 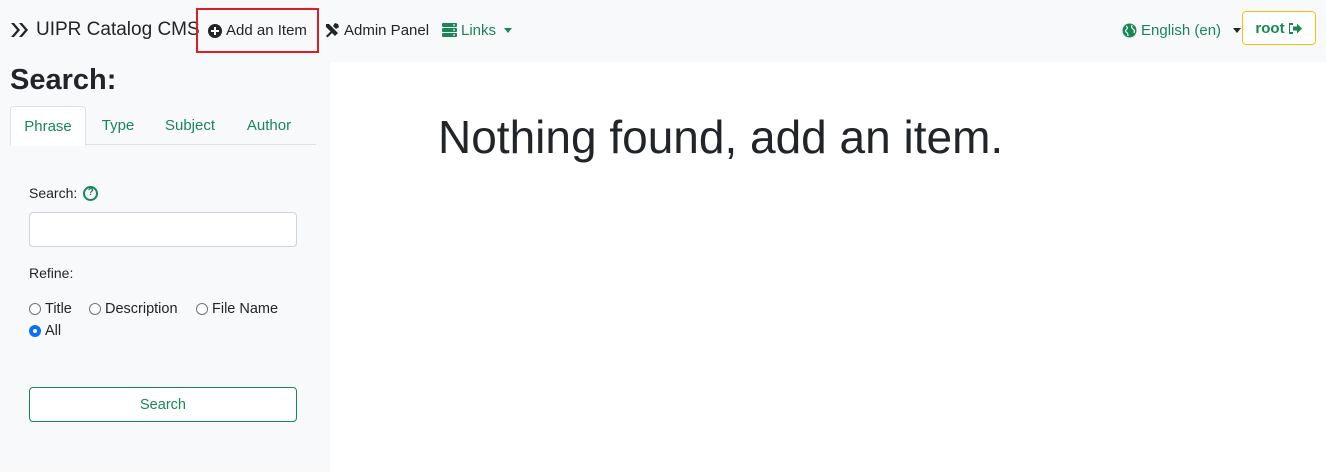 I want to click on add-item-link: Add an Item, so click(x=257, y=30).